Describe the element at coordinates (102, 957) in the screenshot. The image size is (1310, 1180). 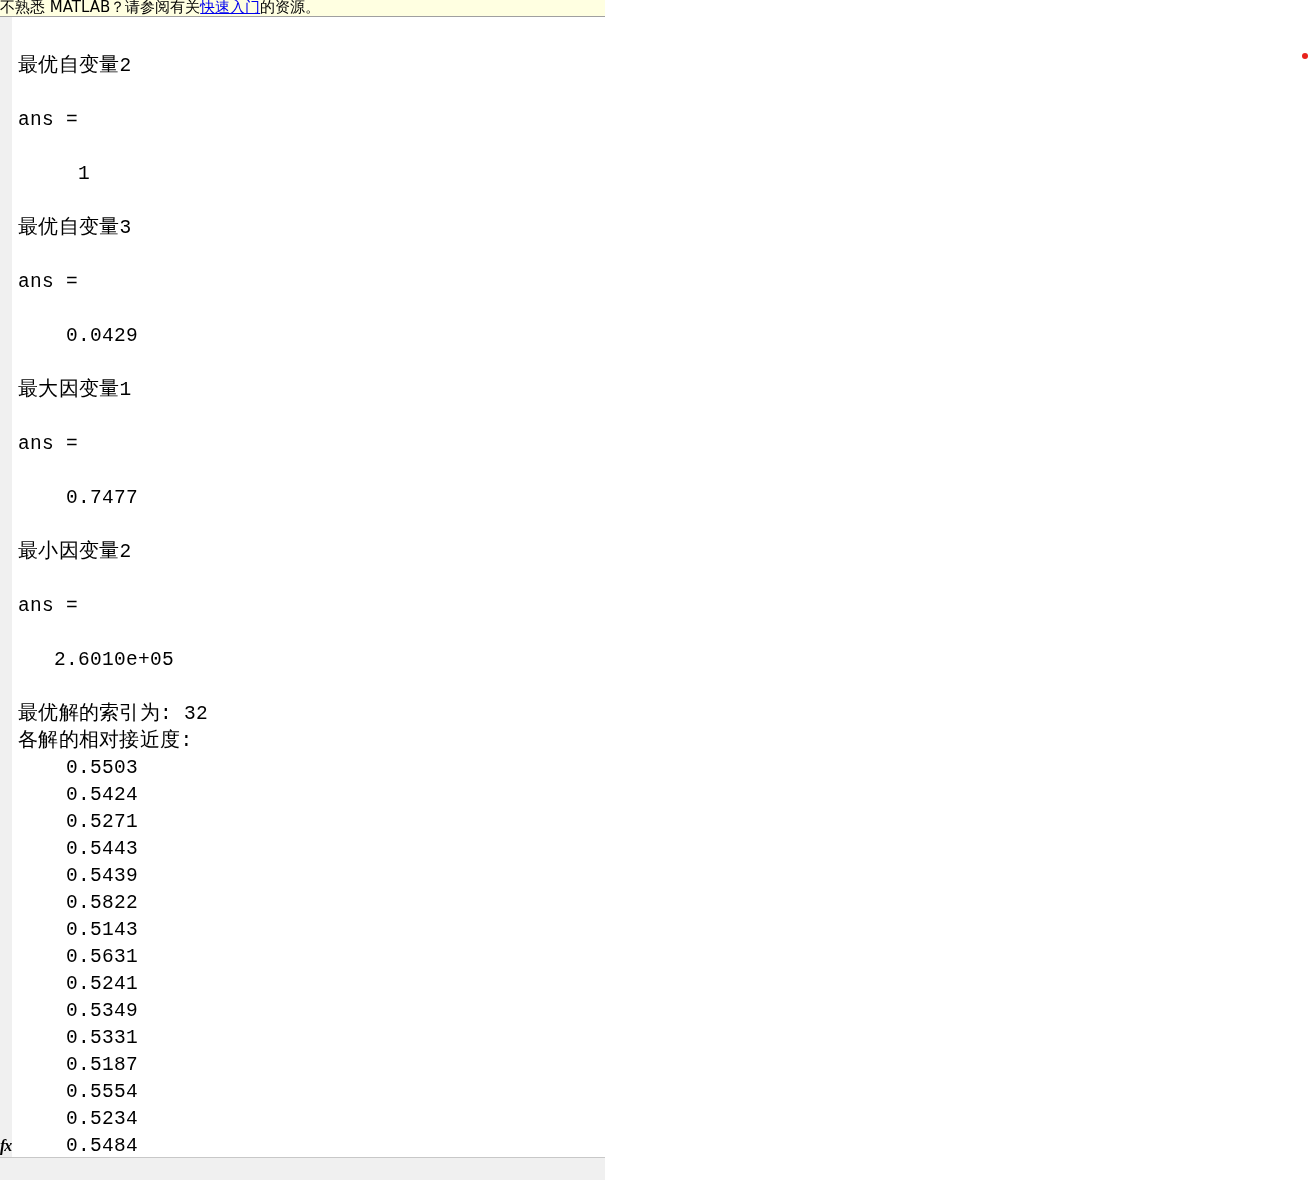
I see `output-line: 0.5631` at that location.